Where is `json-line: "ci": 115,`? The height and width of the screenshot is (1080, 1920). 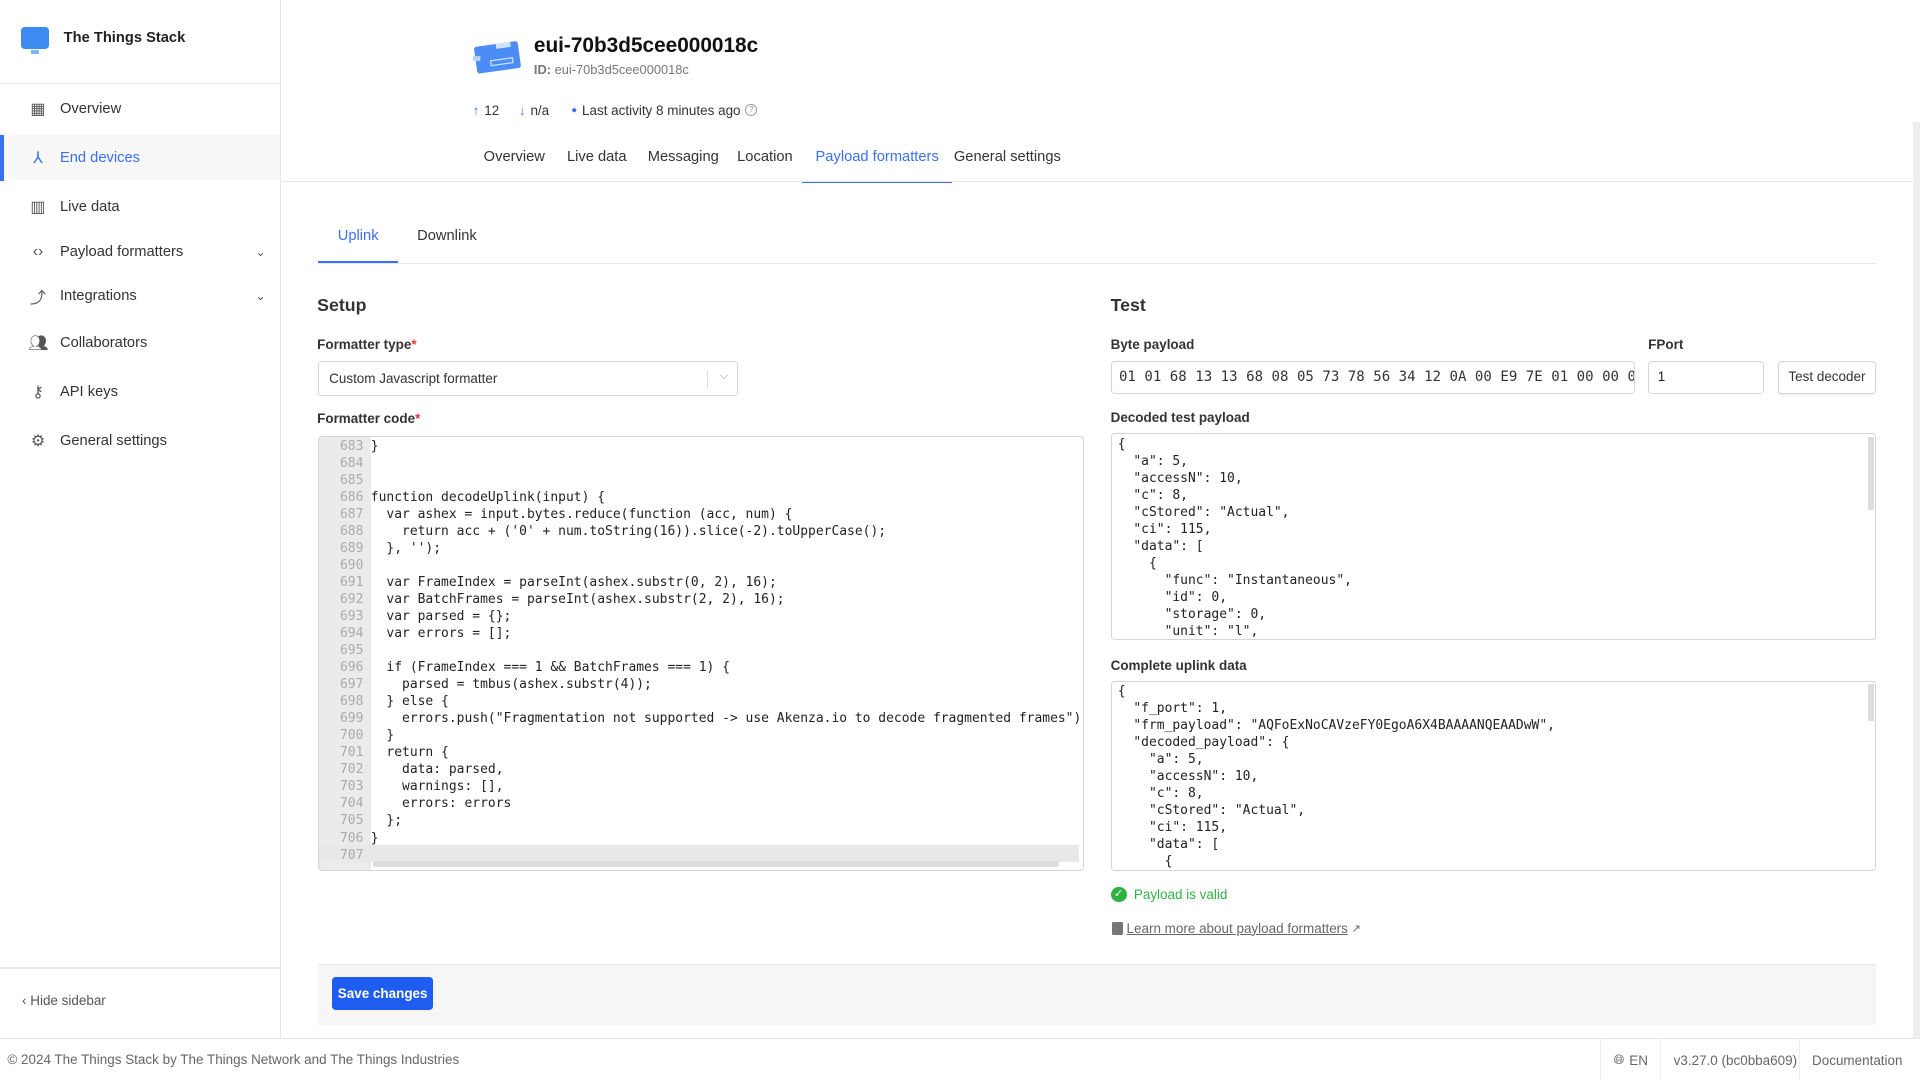
json-line: "ci": 115, is located at coordinates (1172, 828).